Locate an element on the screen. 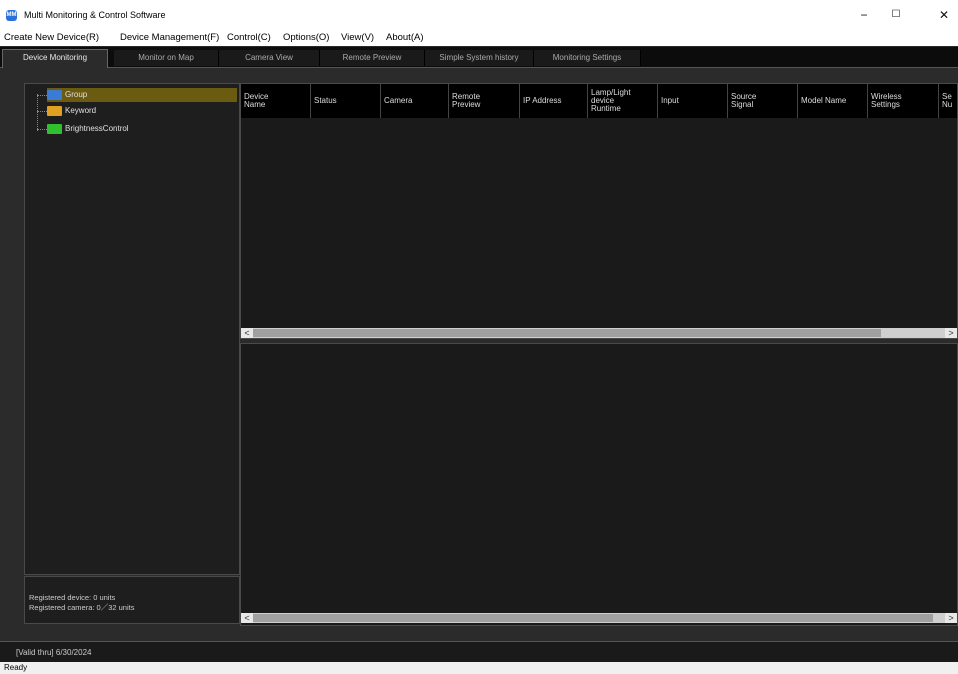 This screenshot has height=674, width=958. tree-node-brightnesscontrol: BrightnessControl is located at coordinates (88, 129).